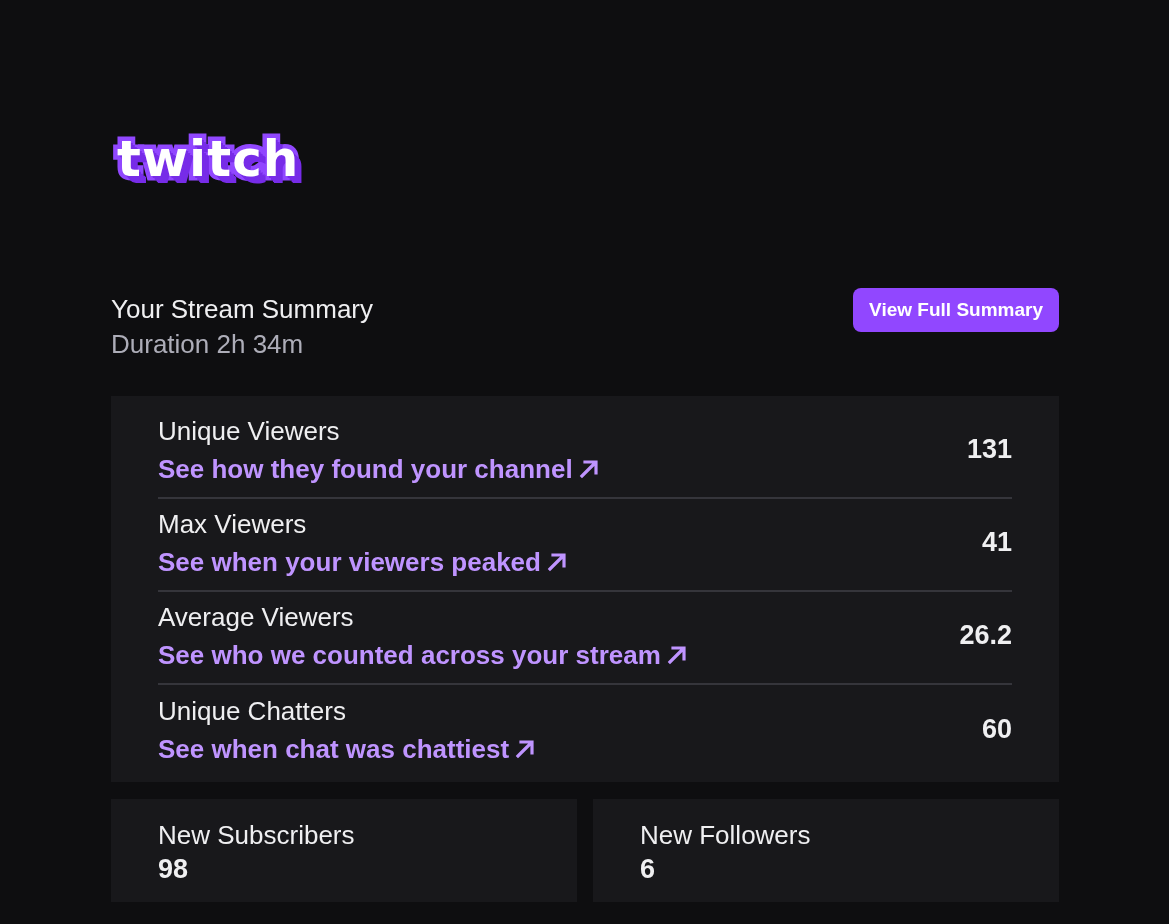  Describe the element at coordinates (208, 344) in the screenshot. I see `stream-duration: Duration 2h 34m` at that location.